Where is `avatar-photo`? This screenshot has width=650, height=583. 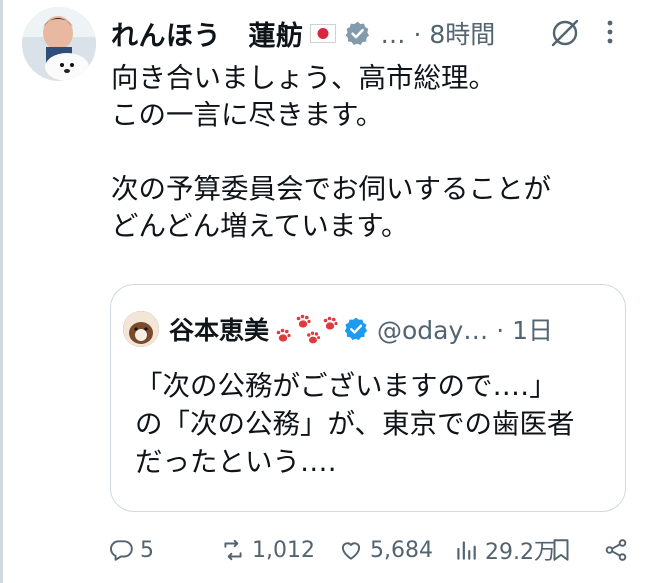
avatar-photo is located at coordinates (59, 44).